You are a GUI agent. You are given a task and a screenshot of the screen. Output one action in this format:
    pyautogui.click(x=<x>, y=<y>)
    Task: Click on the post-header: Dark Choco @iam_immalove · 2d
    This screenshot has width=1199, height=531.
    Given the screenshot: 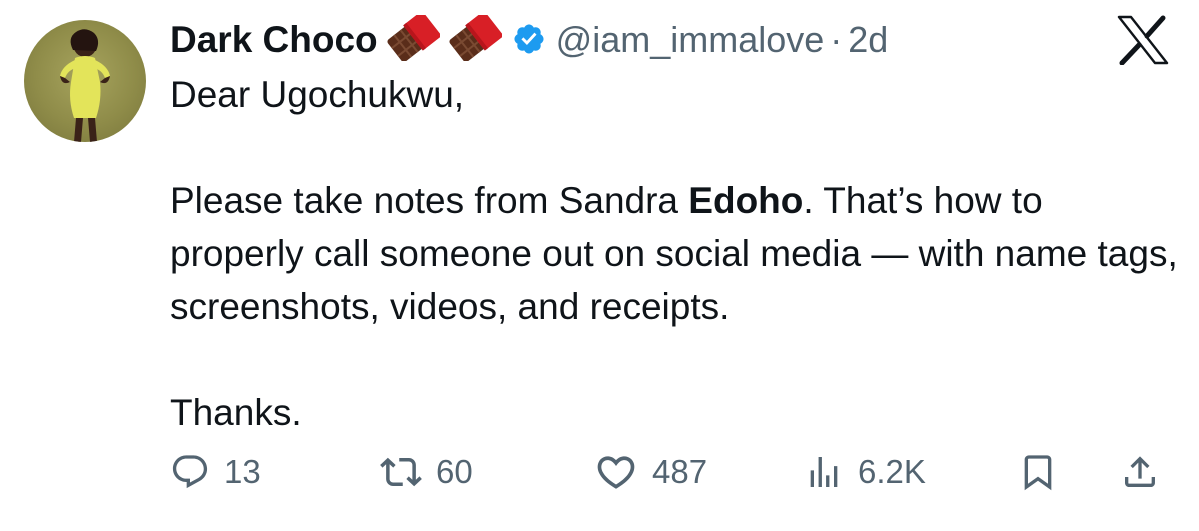 What is the action you would take?
    pyautogui.click(x=529, y=39)
    